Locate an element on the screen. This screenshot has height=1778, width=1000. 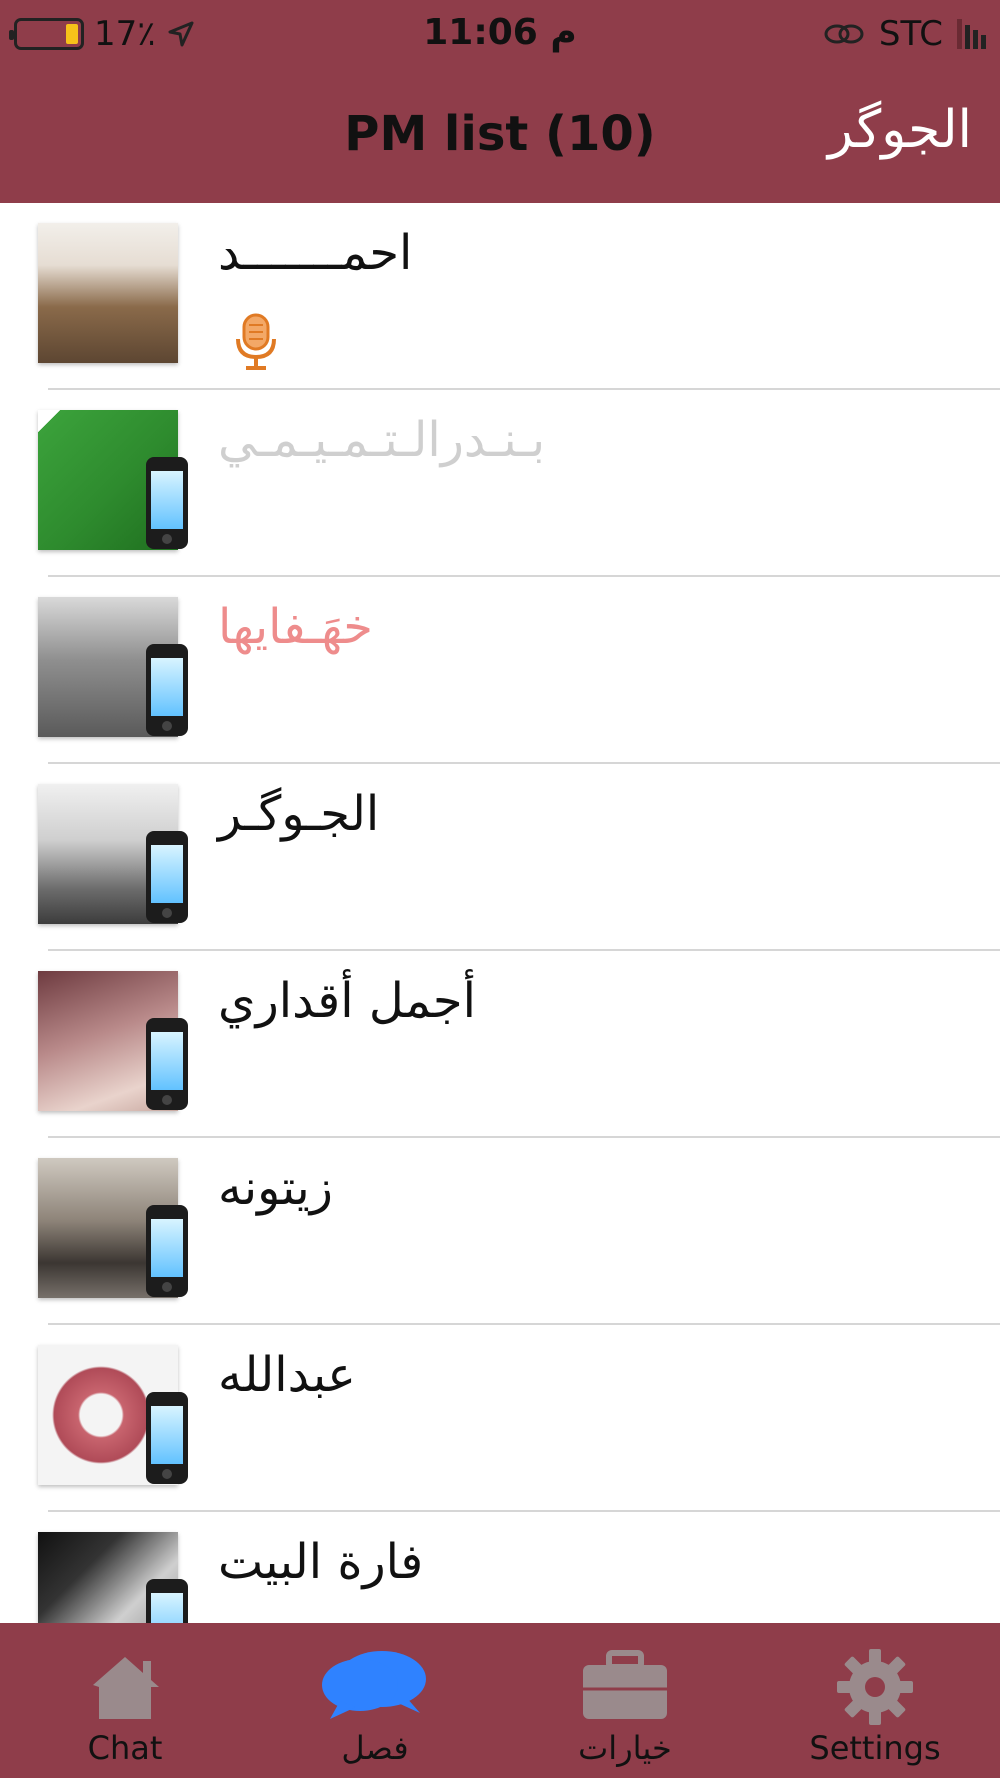
tab-bar: Chat فصل خيارات Settings is located at coordinates (500, 1700).